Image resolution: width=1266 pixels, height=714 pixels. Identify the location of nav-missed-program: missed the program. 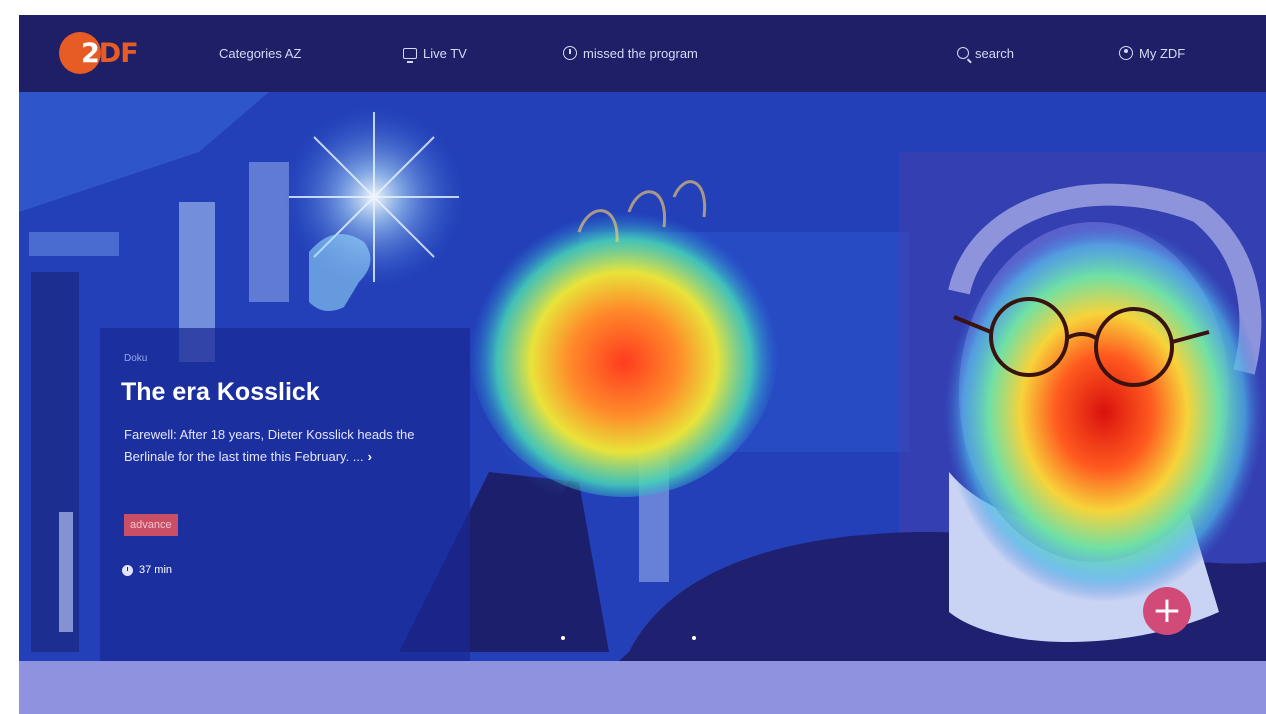
(630, 53).